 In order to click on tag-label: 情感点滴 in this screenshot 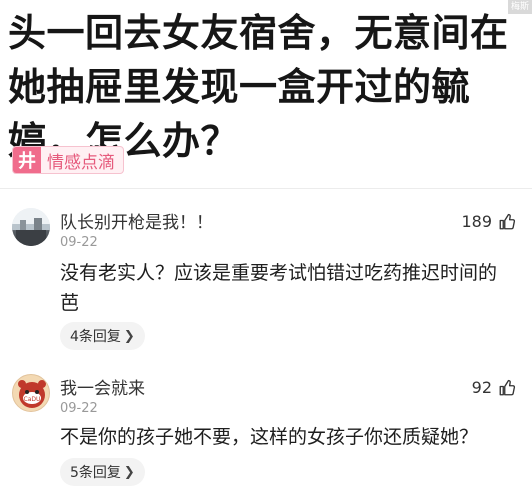, I will do `click(81, 162)`.